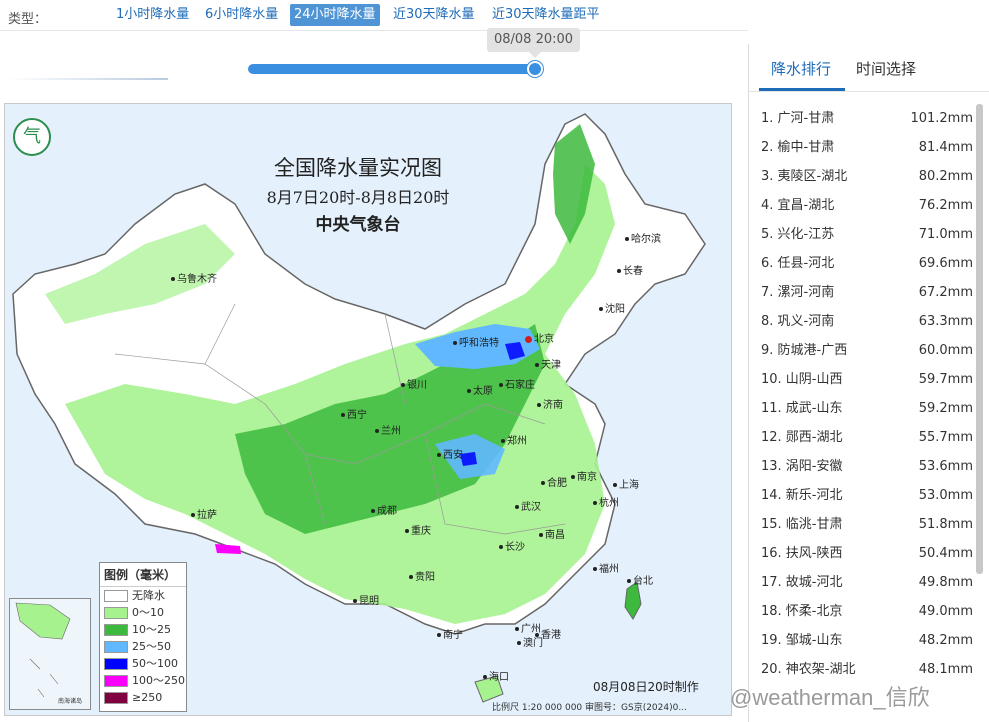  Describe the element at coordinates (945, 553) in the screenshot. I see `ranking-value: 50.4mm` at that location.